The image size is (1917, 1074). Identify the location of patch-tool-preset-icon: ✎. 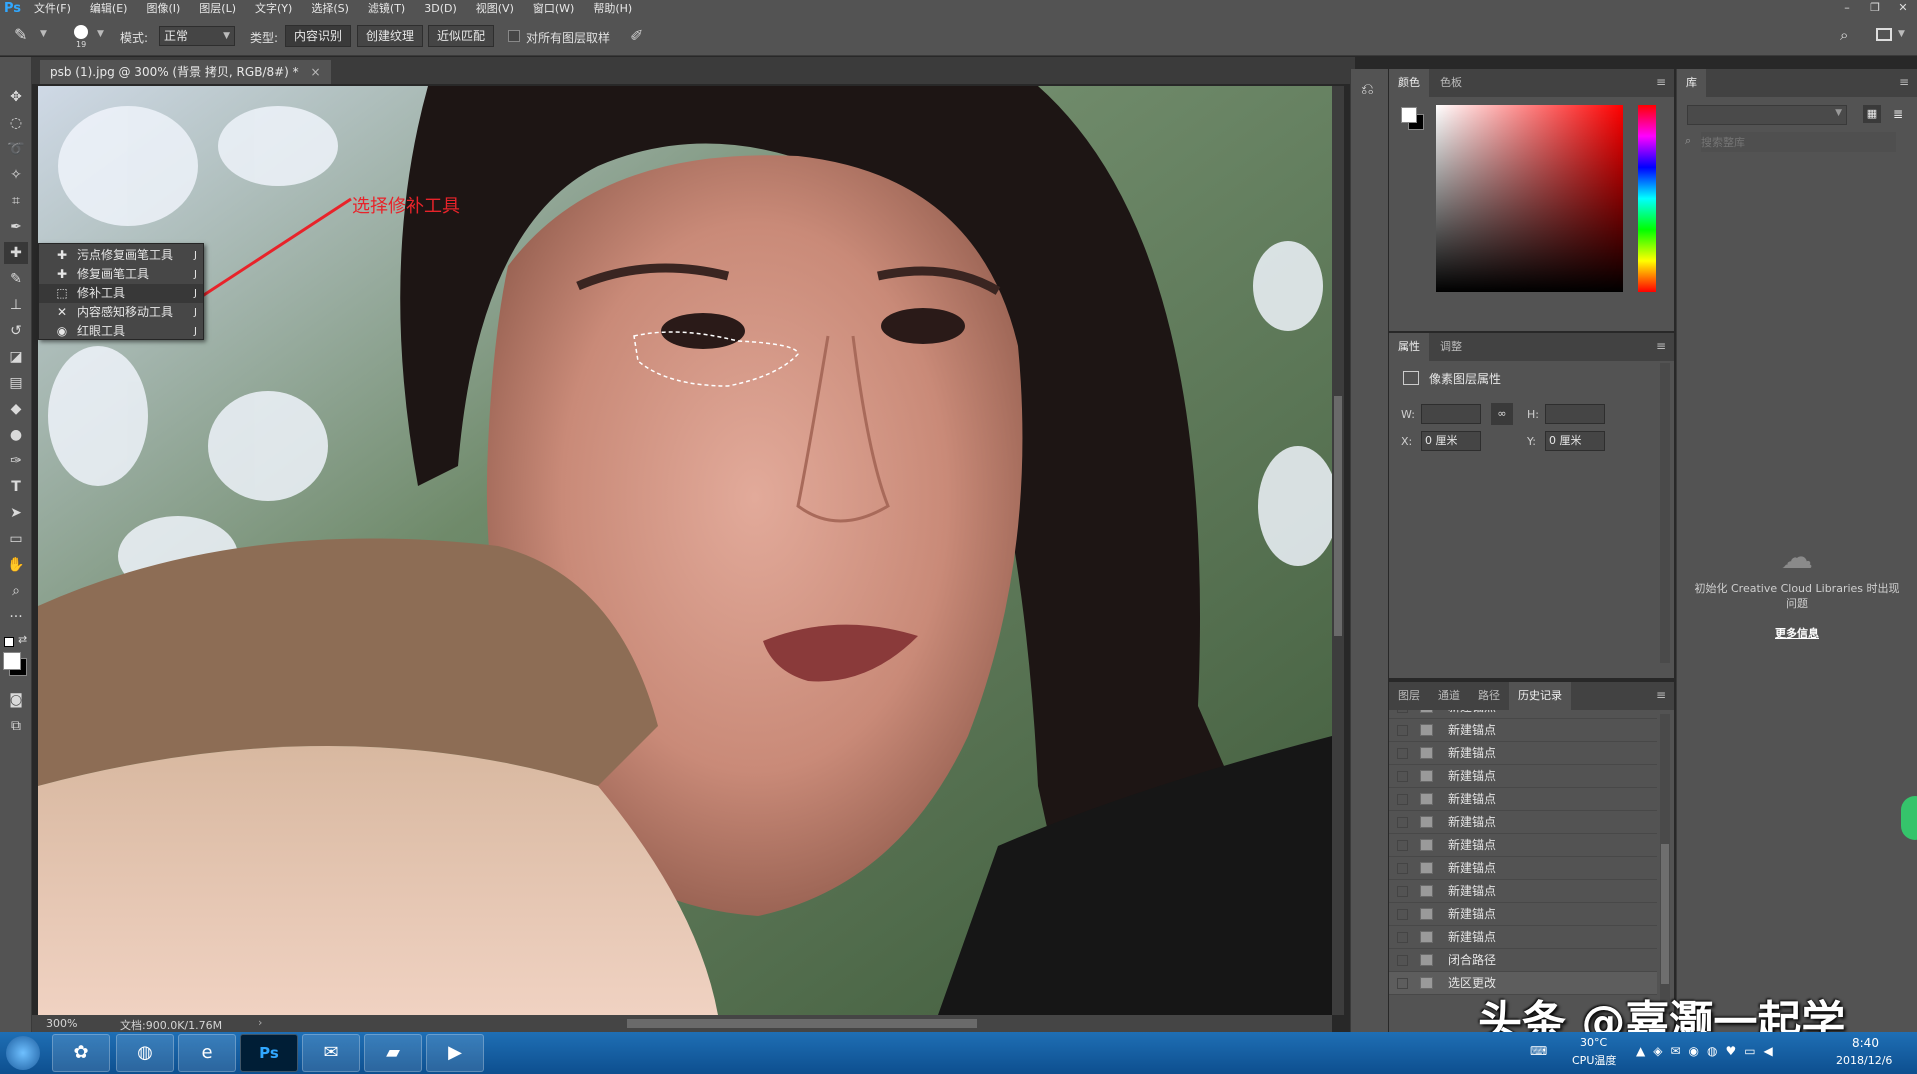
(25, 36).